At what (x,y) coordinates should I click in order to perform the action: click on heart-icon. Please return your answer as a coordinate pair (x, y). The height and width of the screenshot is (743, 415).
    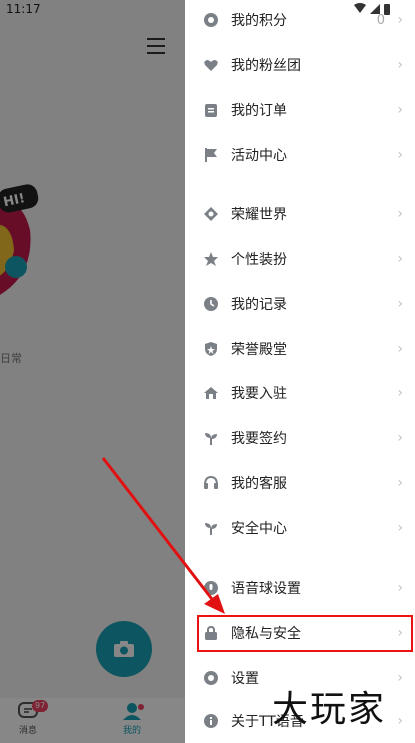
    Looking at the image, I should click on (211, 65).